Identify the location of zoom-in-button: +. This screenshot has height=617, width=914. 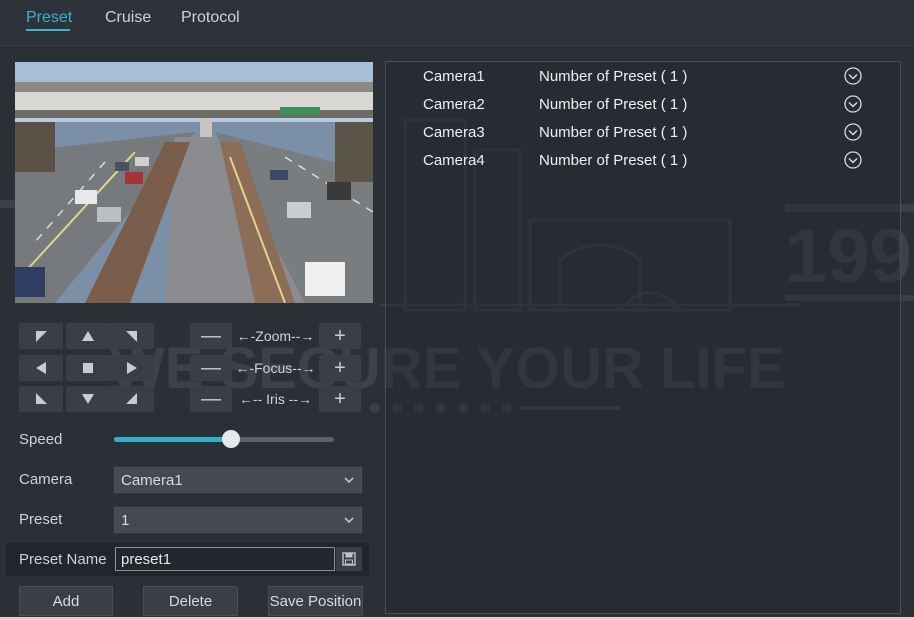
(340, 336).